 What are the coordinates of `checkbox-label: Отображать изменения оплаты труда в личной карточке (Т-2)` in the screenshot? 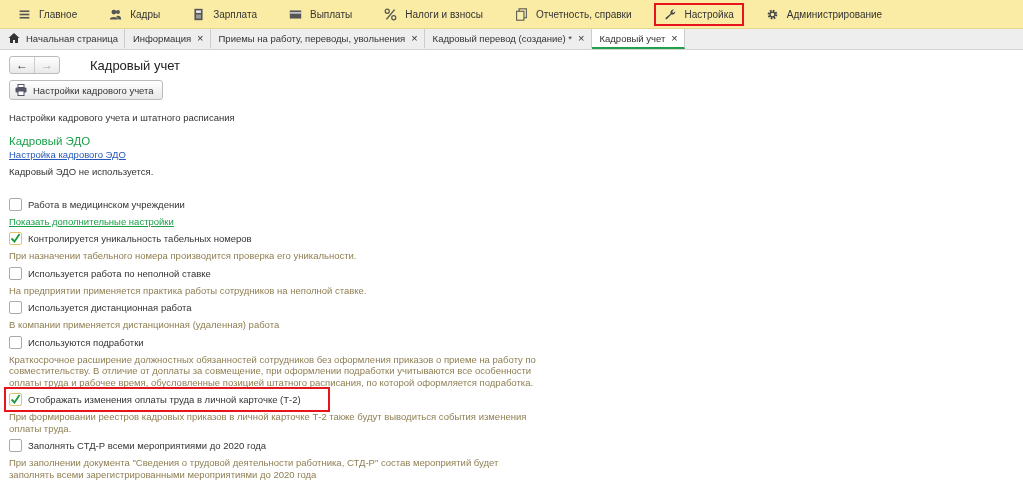 It's located at (164, 399).